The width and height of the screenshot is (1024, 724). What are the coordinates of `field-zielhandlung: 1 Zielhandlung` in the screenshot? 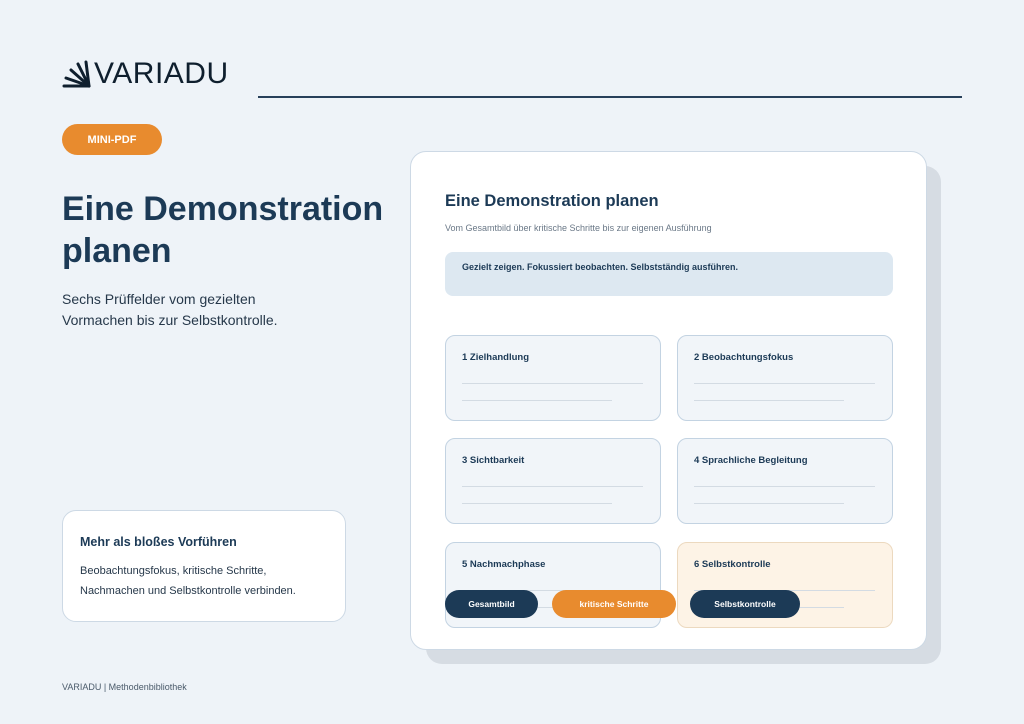 It's located at (553, 378).